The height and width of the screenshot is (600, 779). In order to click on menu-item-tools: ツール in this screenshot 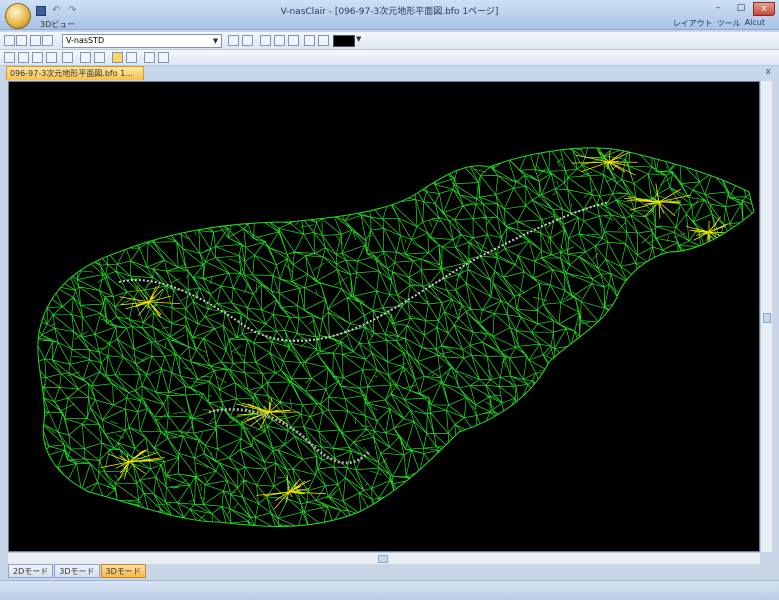, I will do `click(729, 23)`.